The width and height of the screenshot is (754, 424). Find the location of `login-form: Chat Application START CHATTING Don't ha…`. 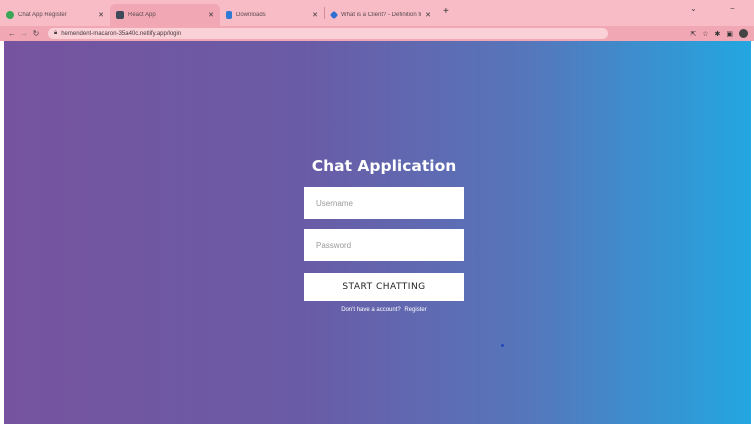

login-form: Chat Application START CHATTING Don't ha… is located at coordinates (384, 235).